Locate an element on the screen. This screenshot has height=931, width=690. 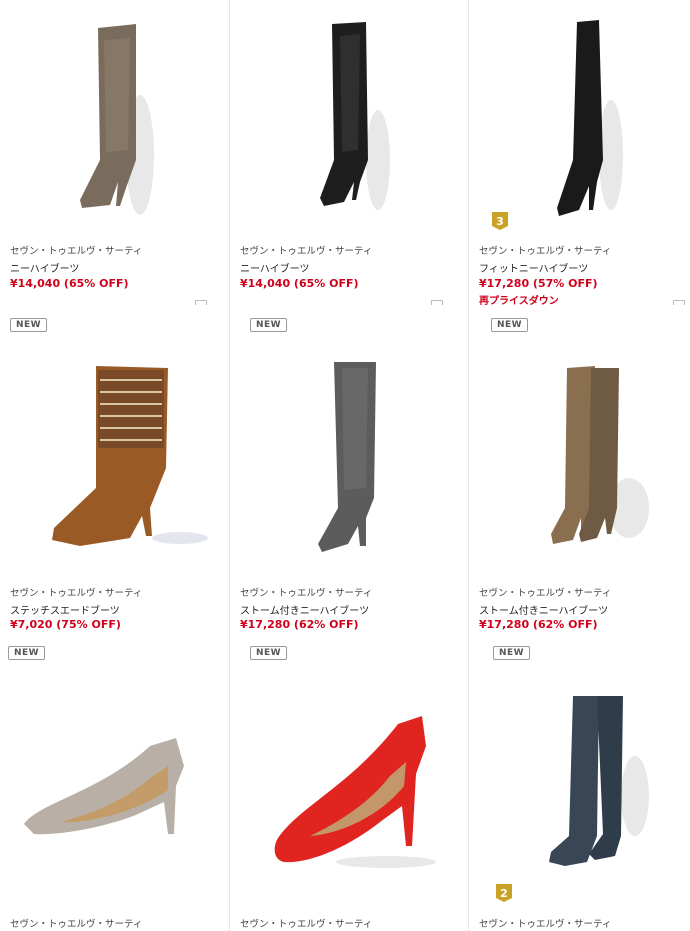
rank-3-icon: 3 is located at coordinates (500, 221).